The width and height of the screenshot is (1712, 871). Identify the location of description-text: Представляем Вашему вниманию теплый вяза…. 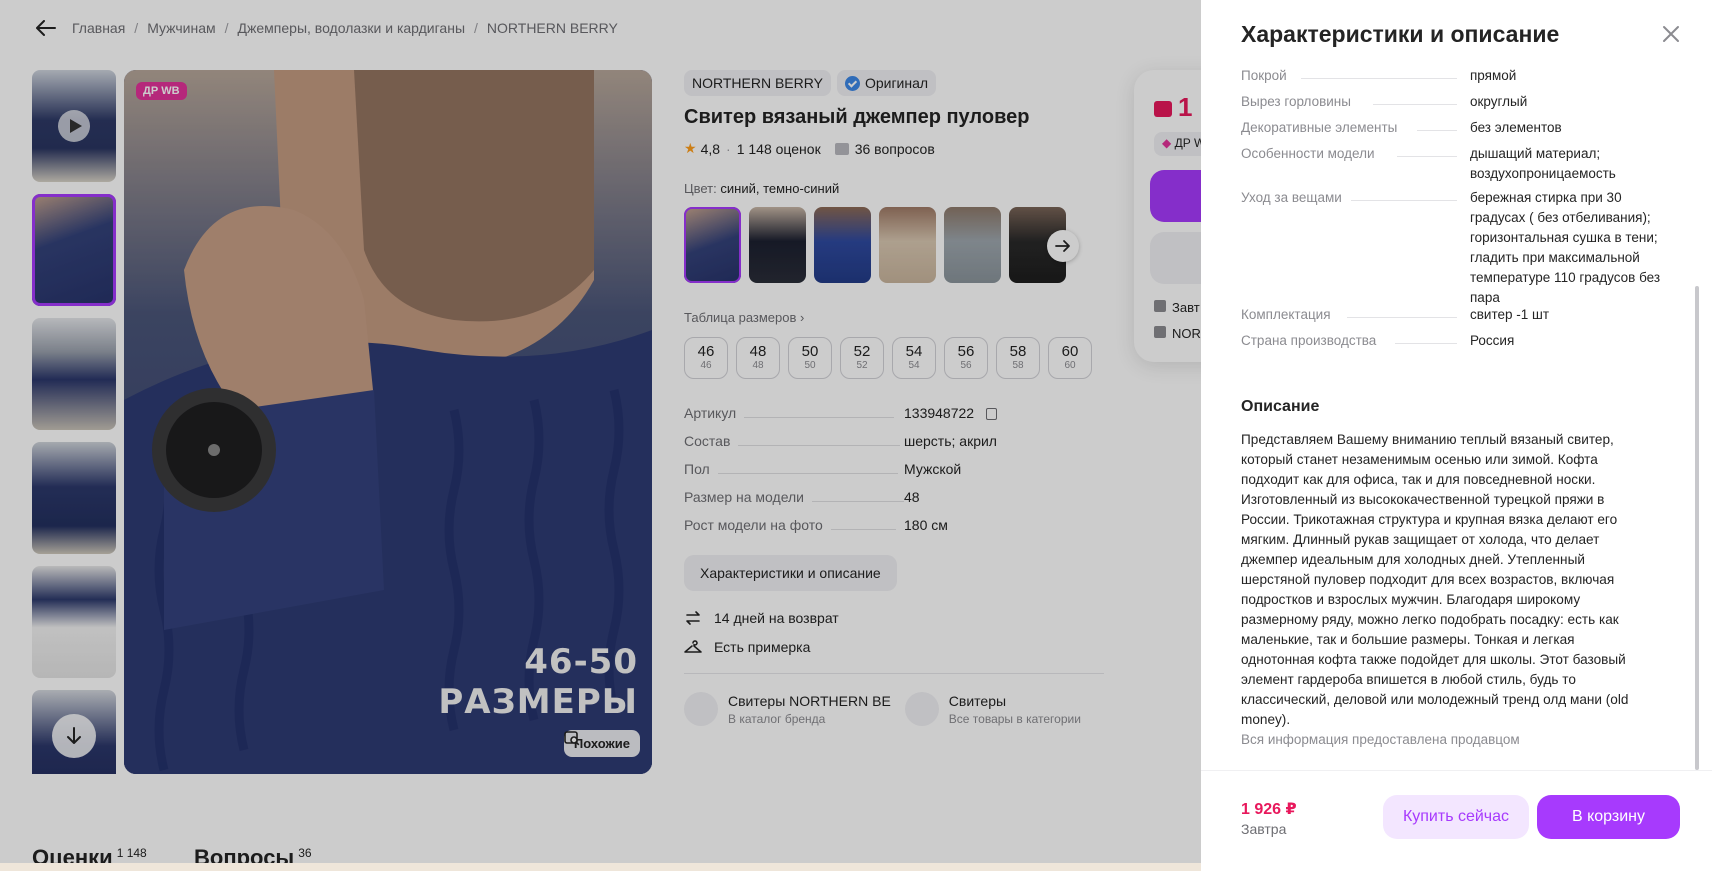
(1435, 579).